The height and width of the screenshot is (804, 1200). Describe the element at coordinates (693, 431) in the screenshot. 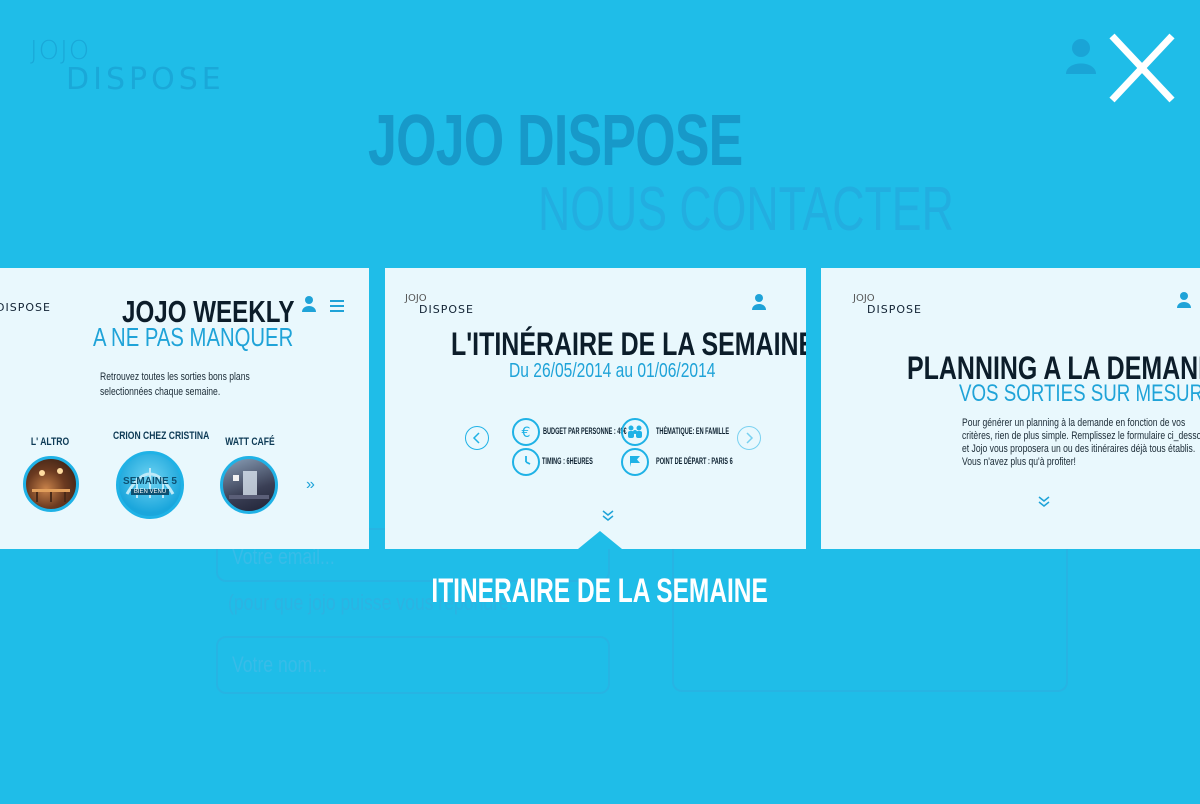

I see `info-theme: THÉMATIQUE: EN FAMILLE` at that location.